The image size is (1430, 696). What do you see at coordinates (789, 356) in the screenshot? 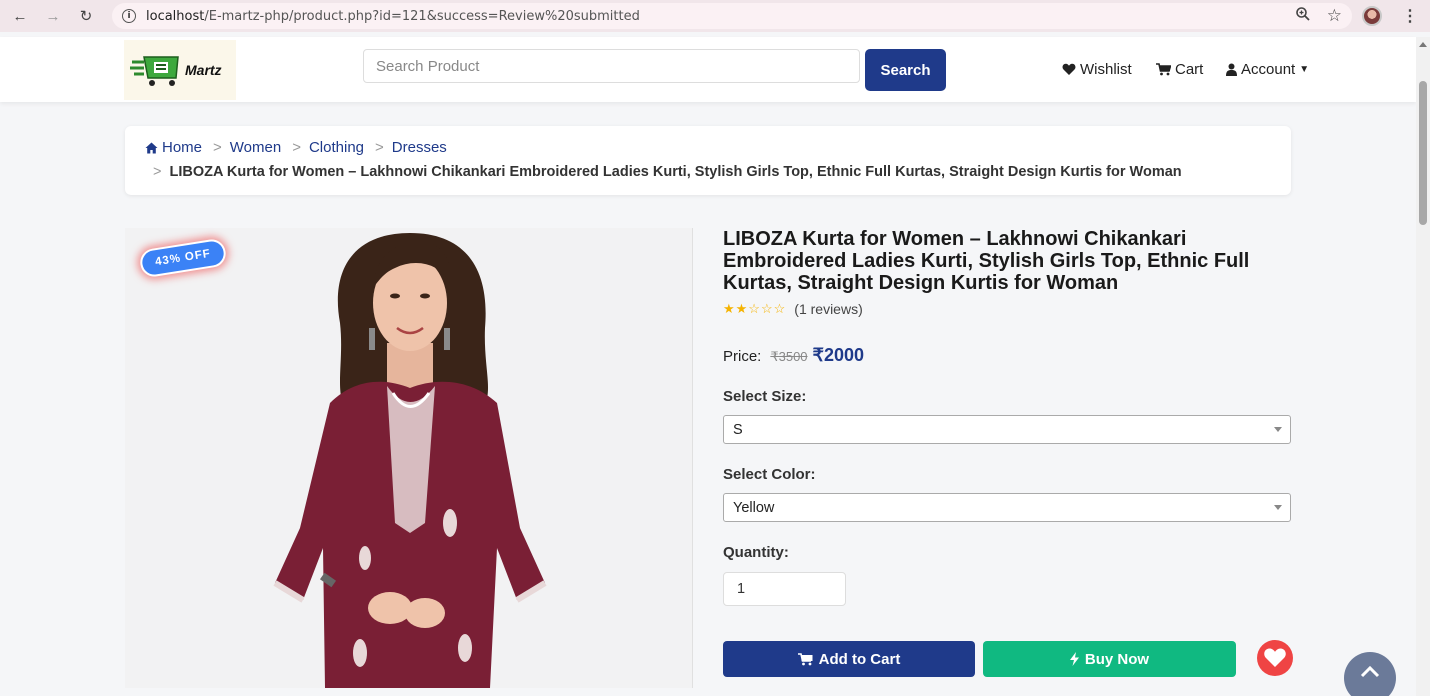
I see `old-price: ₹3500` at bounding box center [789, 356].